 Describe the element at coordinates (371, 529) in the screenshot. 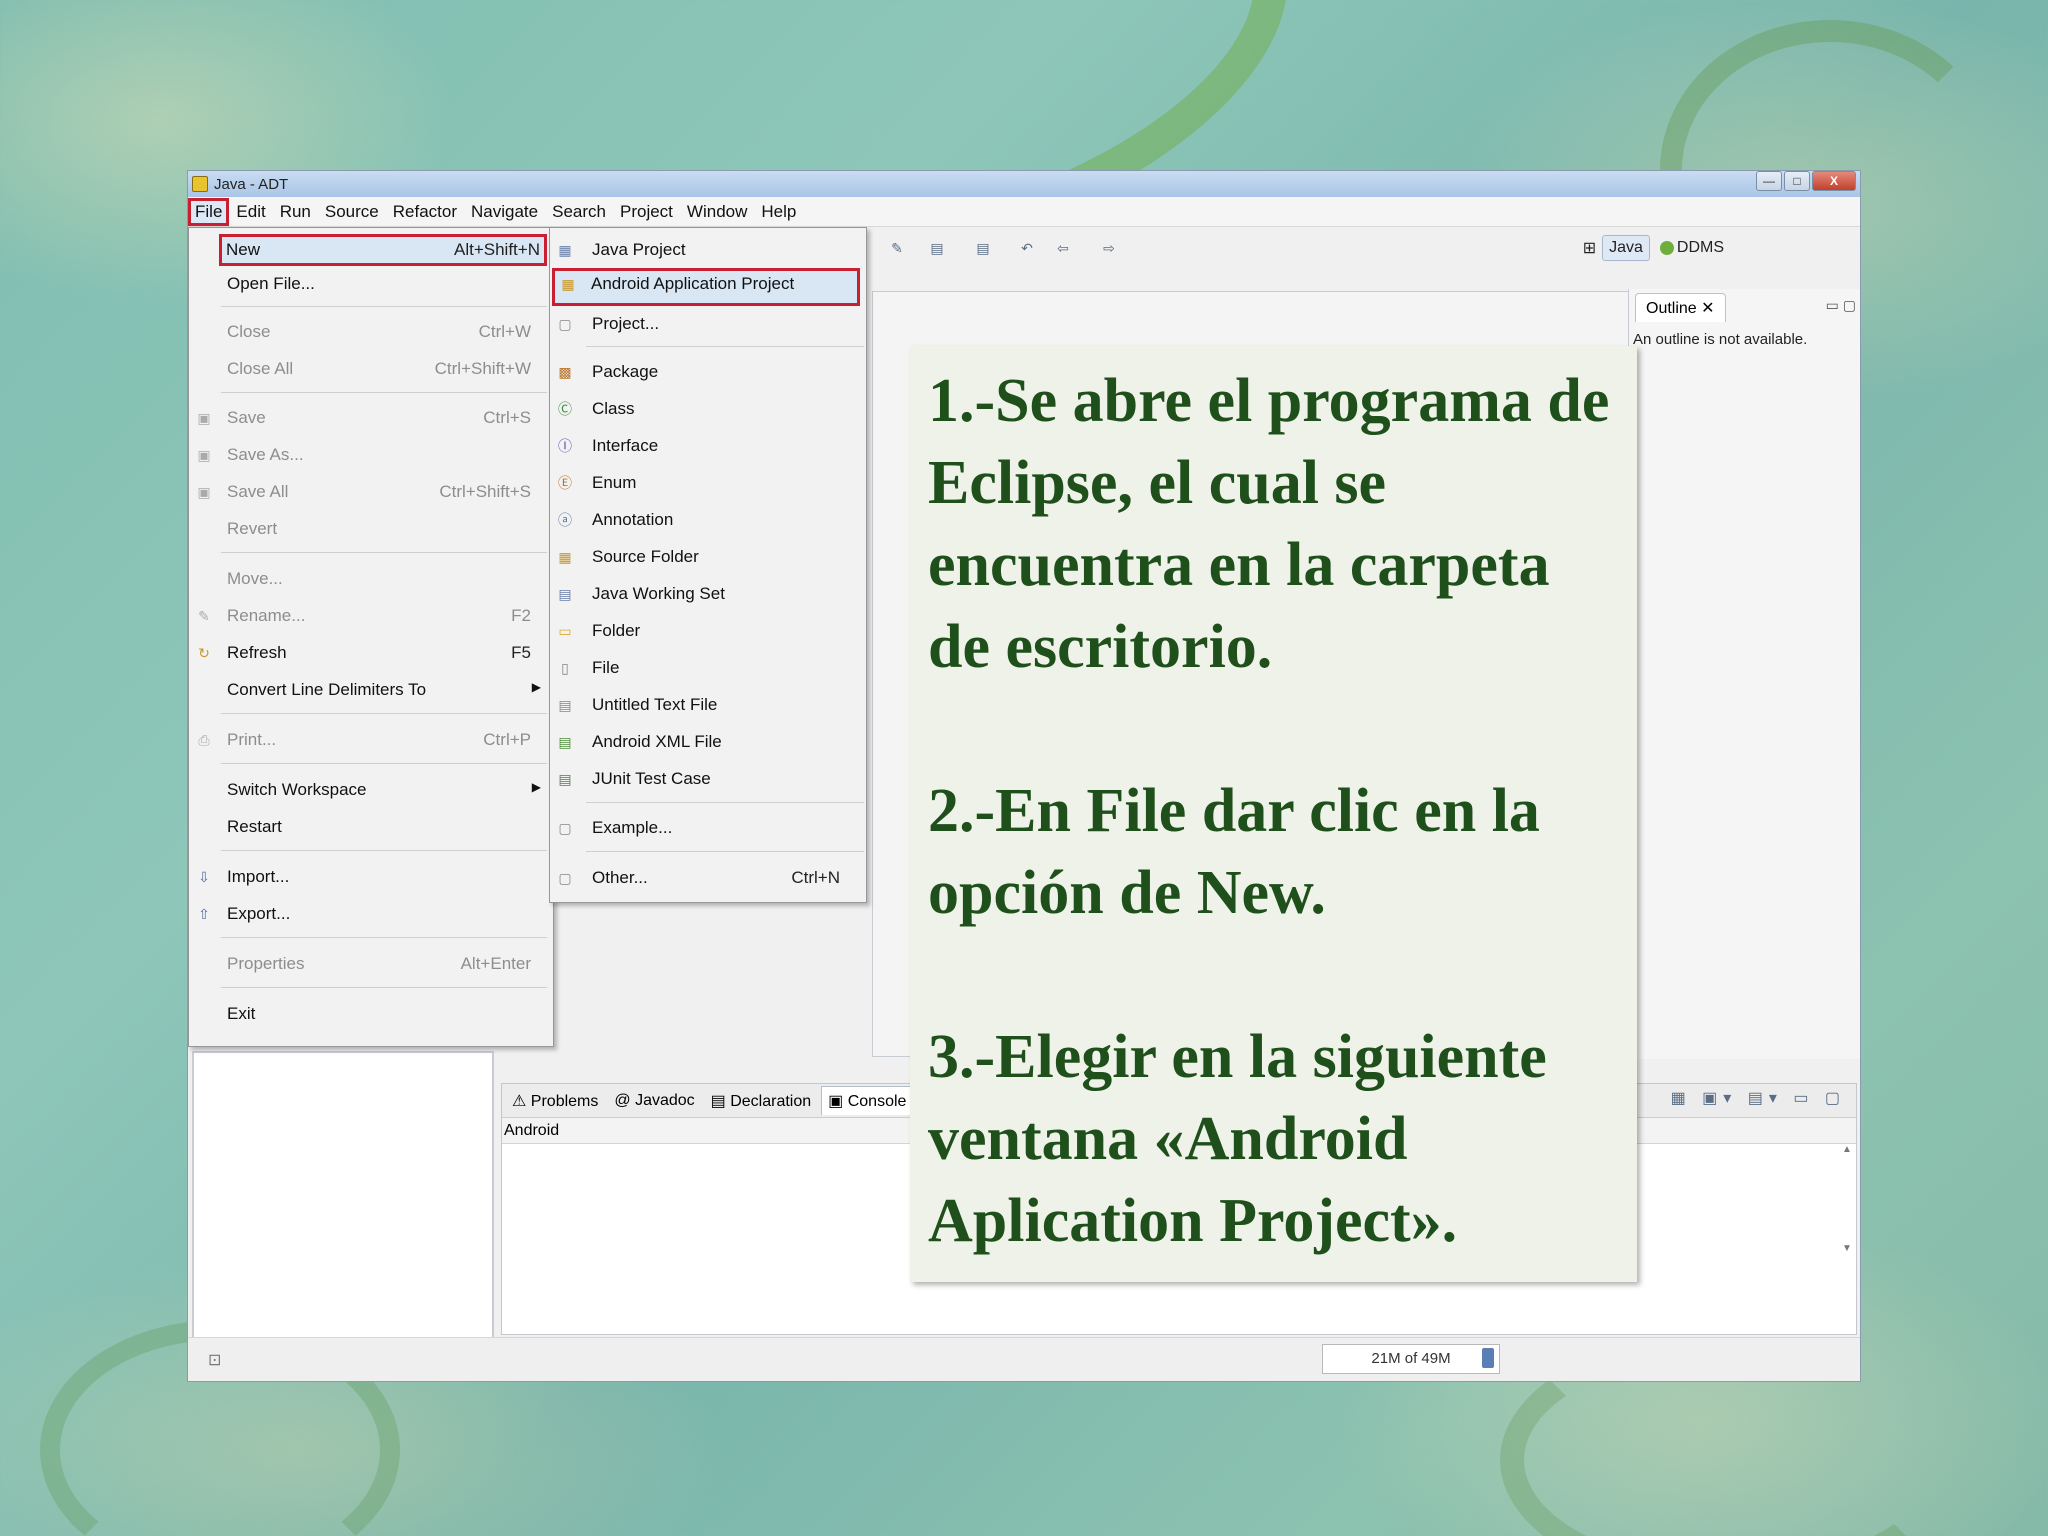

I see `menu-item-revert: Revert` at that location.